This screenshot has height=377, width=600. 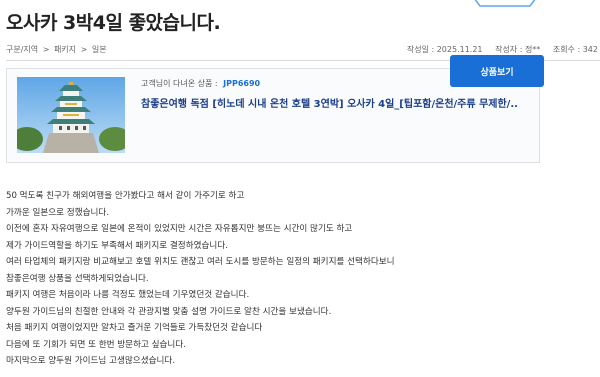 I want to click on review-line: 참좋은여행 상품을 선택하게되었습니다., so click(x=77, y=278).